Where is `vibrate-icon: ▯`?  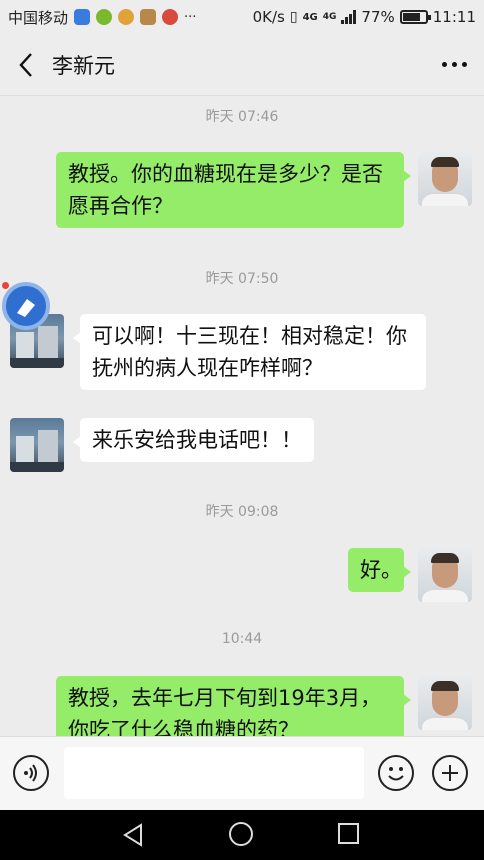
vibrate-icon: ▯ is located at coordinates (293, 17).